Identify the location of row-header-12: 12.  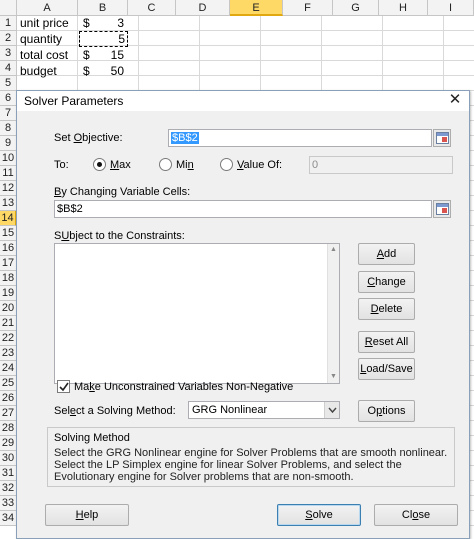
(8, 188).